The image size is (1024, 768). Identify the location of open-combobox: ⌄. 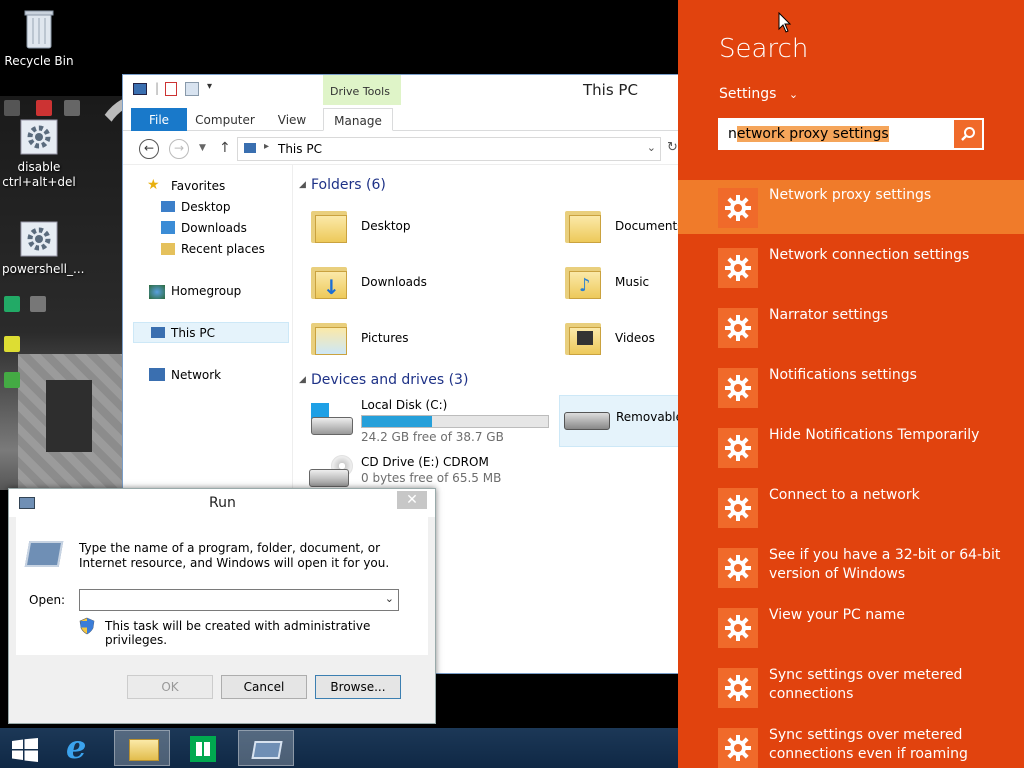
(239, 600).